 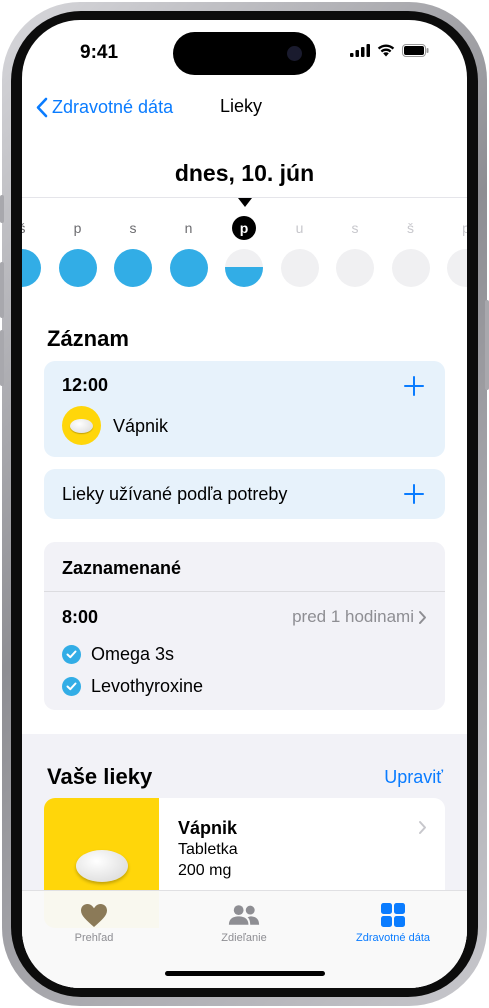 What do you see at coordinates (113, 106) in the screenshot?
I see `back-button-label: Zdravotné dáta` at bounding box center [113, 106].